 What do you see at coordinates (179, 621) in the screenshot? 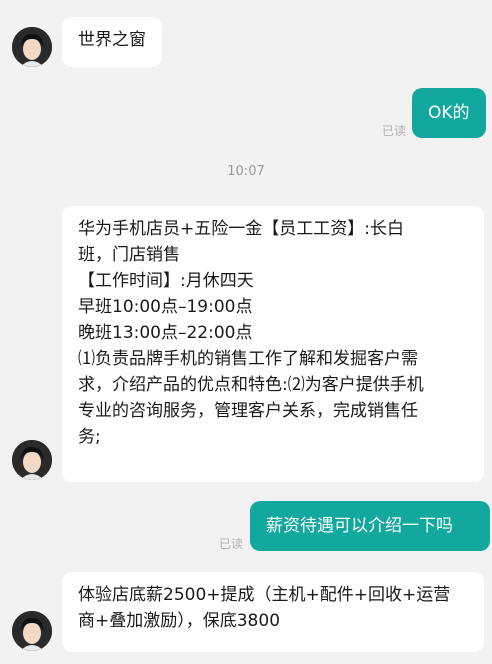
I see `message-line: 商+叠加激励），保底3800` at bounding box center [179, 621].